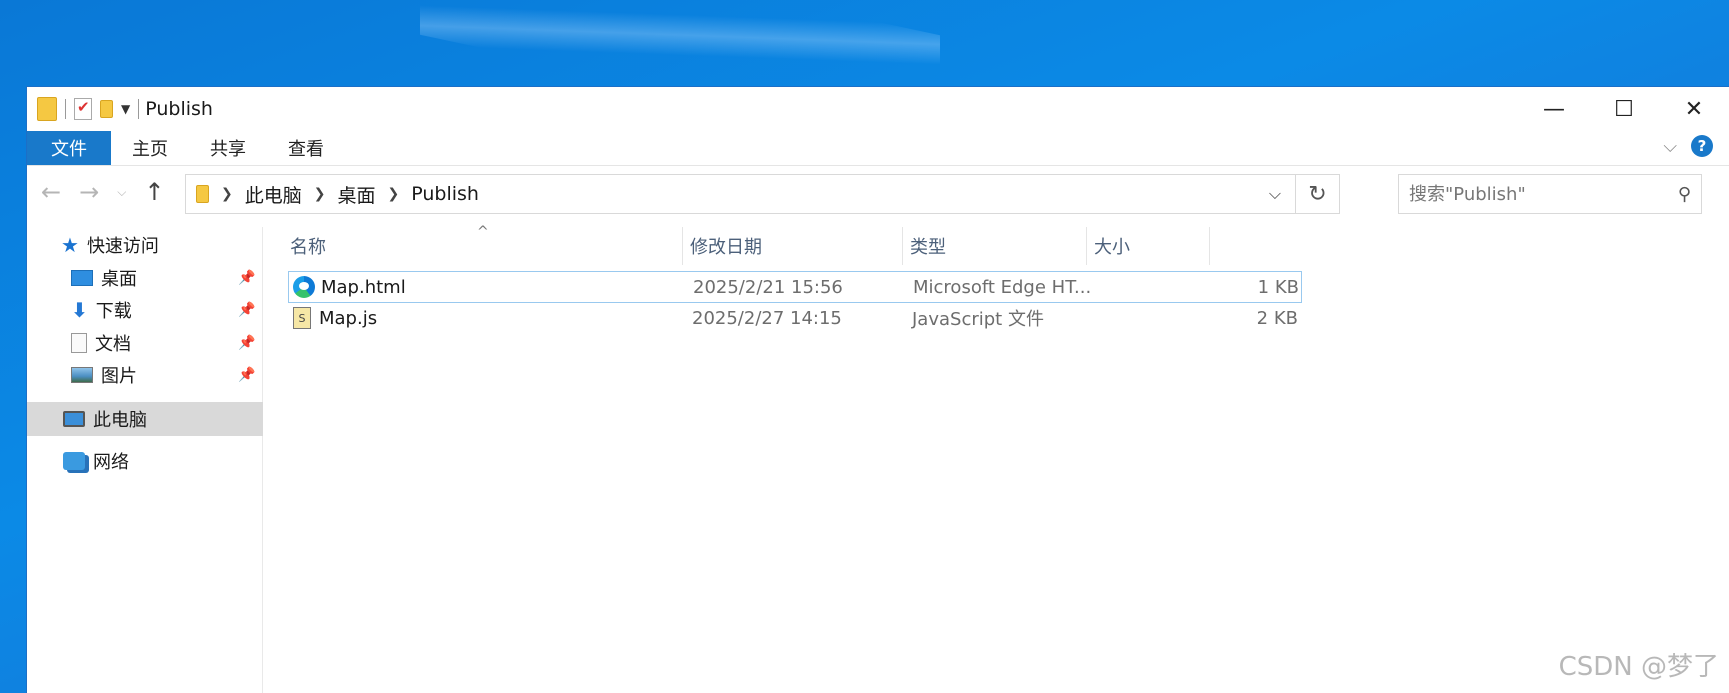  I want to click on file-size: 2 KB, so click(1277, 318).